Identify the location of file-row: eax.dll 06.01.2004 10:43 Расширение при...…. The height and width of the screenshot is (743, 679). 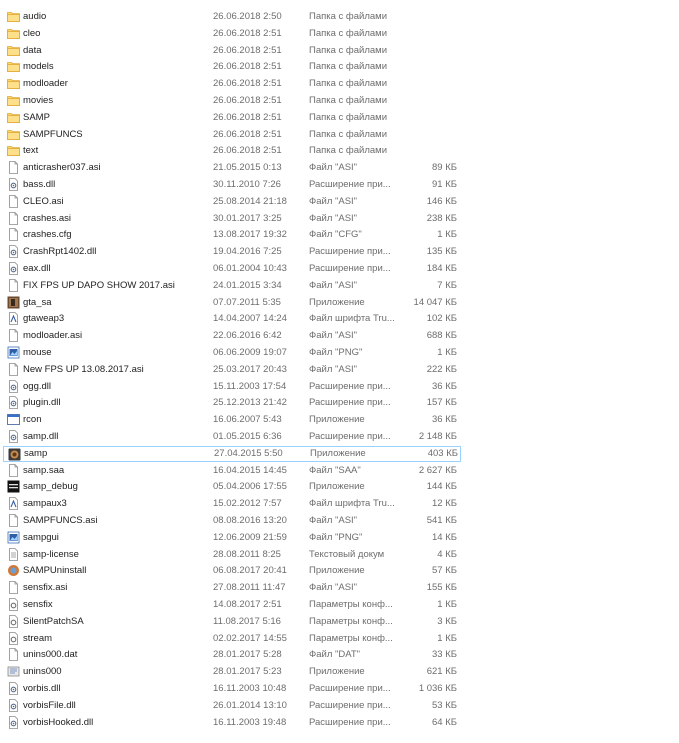
(232, 269).